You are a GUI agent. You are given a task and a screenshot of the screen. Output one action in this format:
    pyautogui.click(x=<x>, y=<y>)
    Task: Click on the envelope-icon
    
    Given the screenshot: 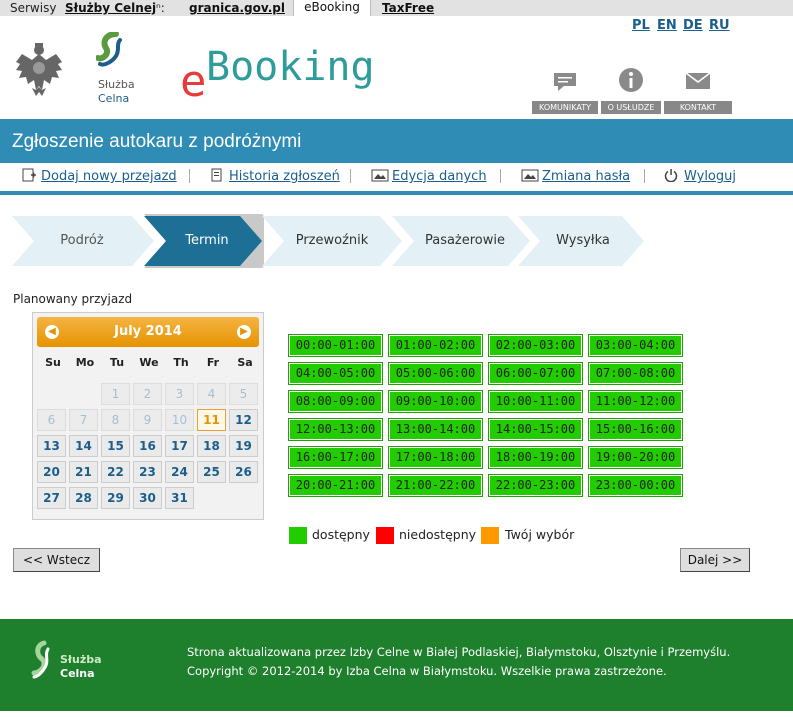 What is the action you would take?
    pyautogui.click(x=698, y=81)
    